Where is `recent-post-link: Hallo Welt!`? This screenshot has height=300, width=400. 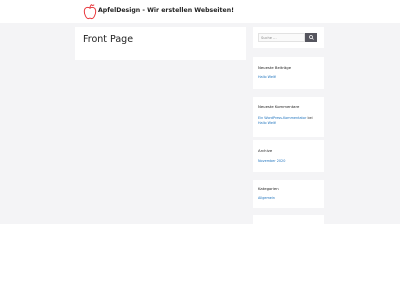
recent-post-link: Hallo Welt! is located at coordinates (267, 77).